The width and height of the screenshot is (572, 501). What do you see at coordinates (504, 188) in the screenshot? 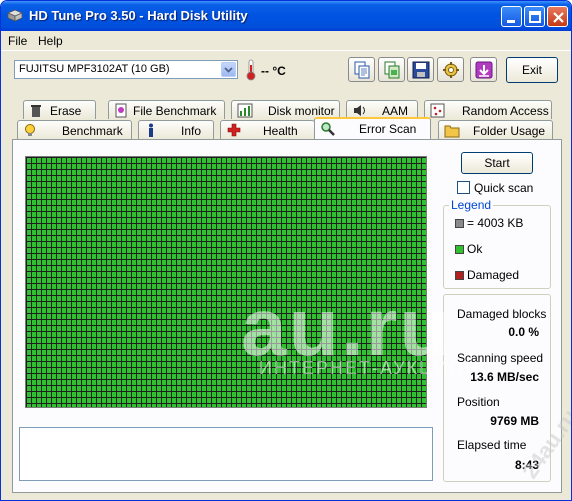
I see `quick-scan-label: Quick scan` at bounding box center [504, 188].